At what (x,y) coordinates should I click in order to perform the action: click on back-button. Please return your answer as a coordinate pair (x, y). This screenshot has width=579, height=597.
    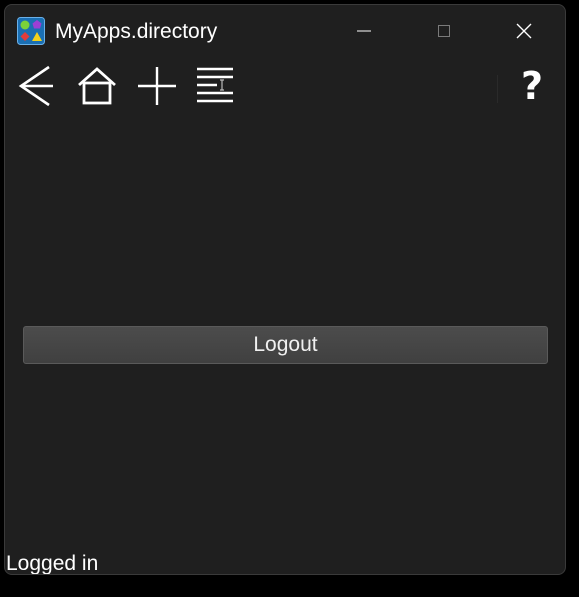
    Looking at the image, I should click on (35, 86).